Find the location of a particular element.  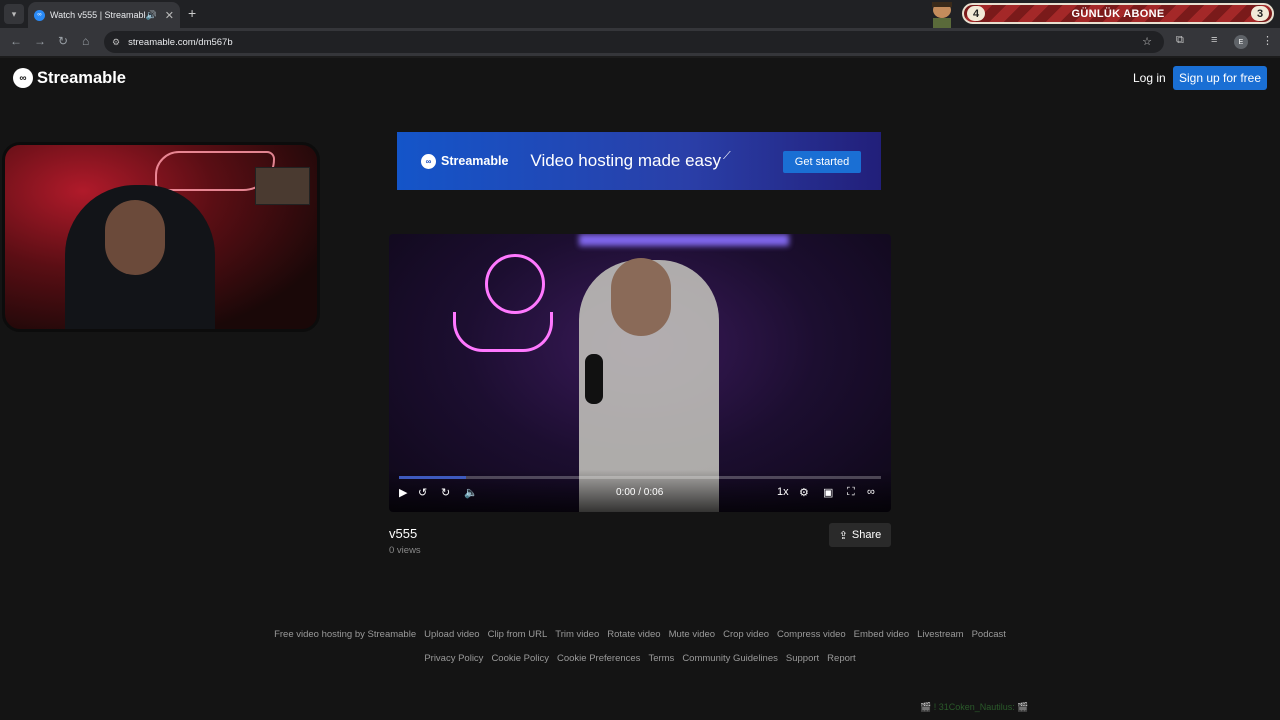

footer-link: Podcast is located at coordinates (989, 634).